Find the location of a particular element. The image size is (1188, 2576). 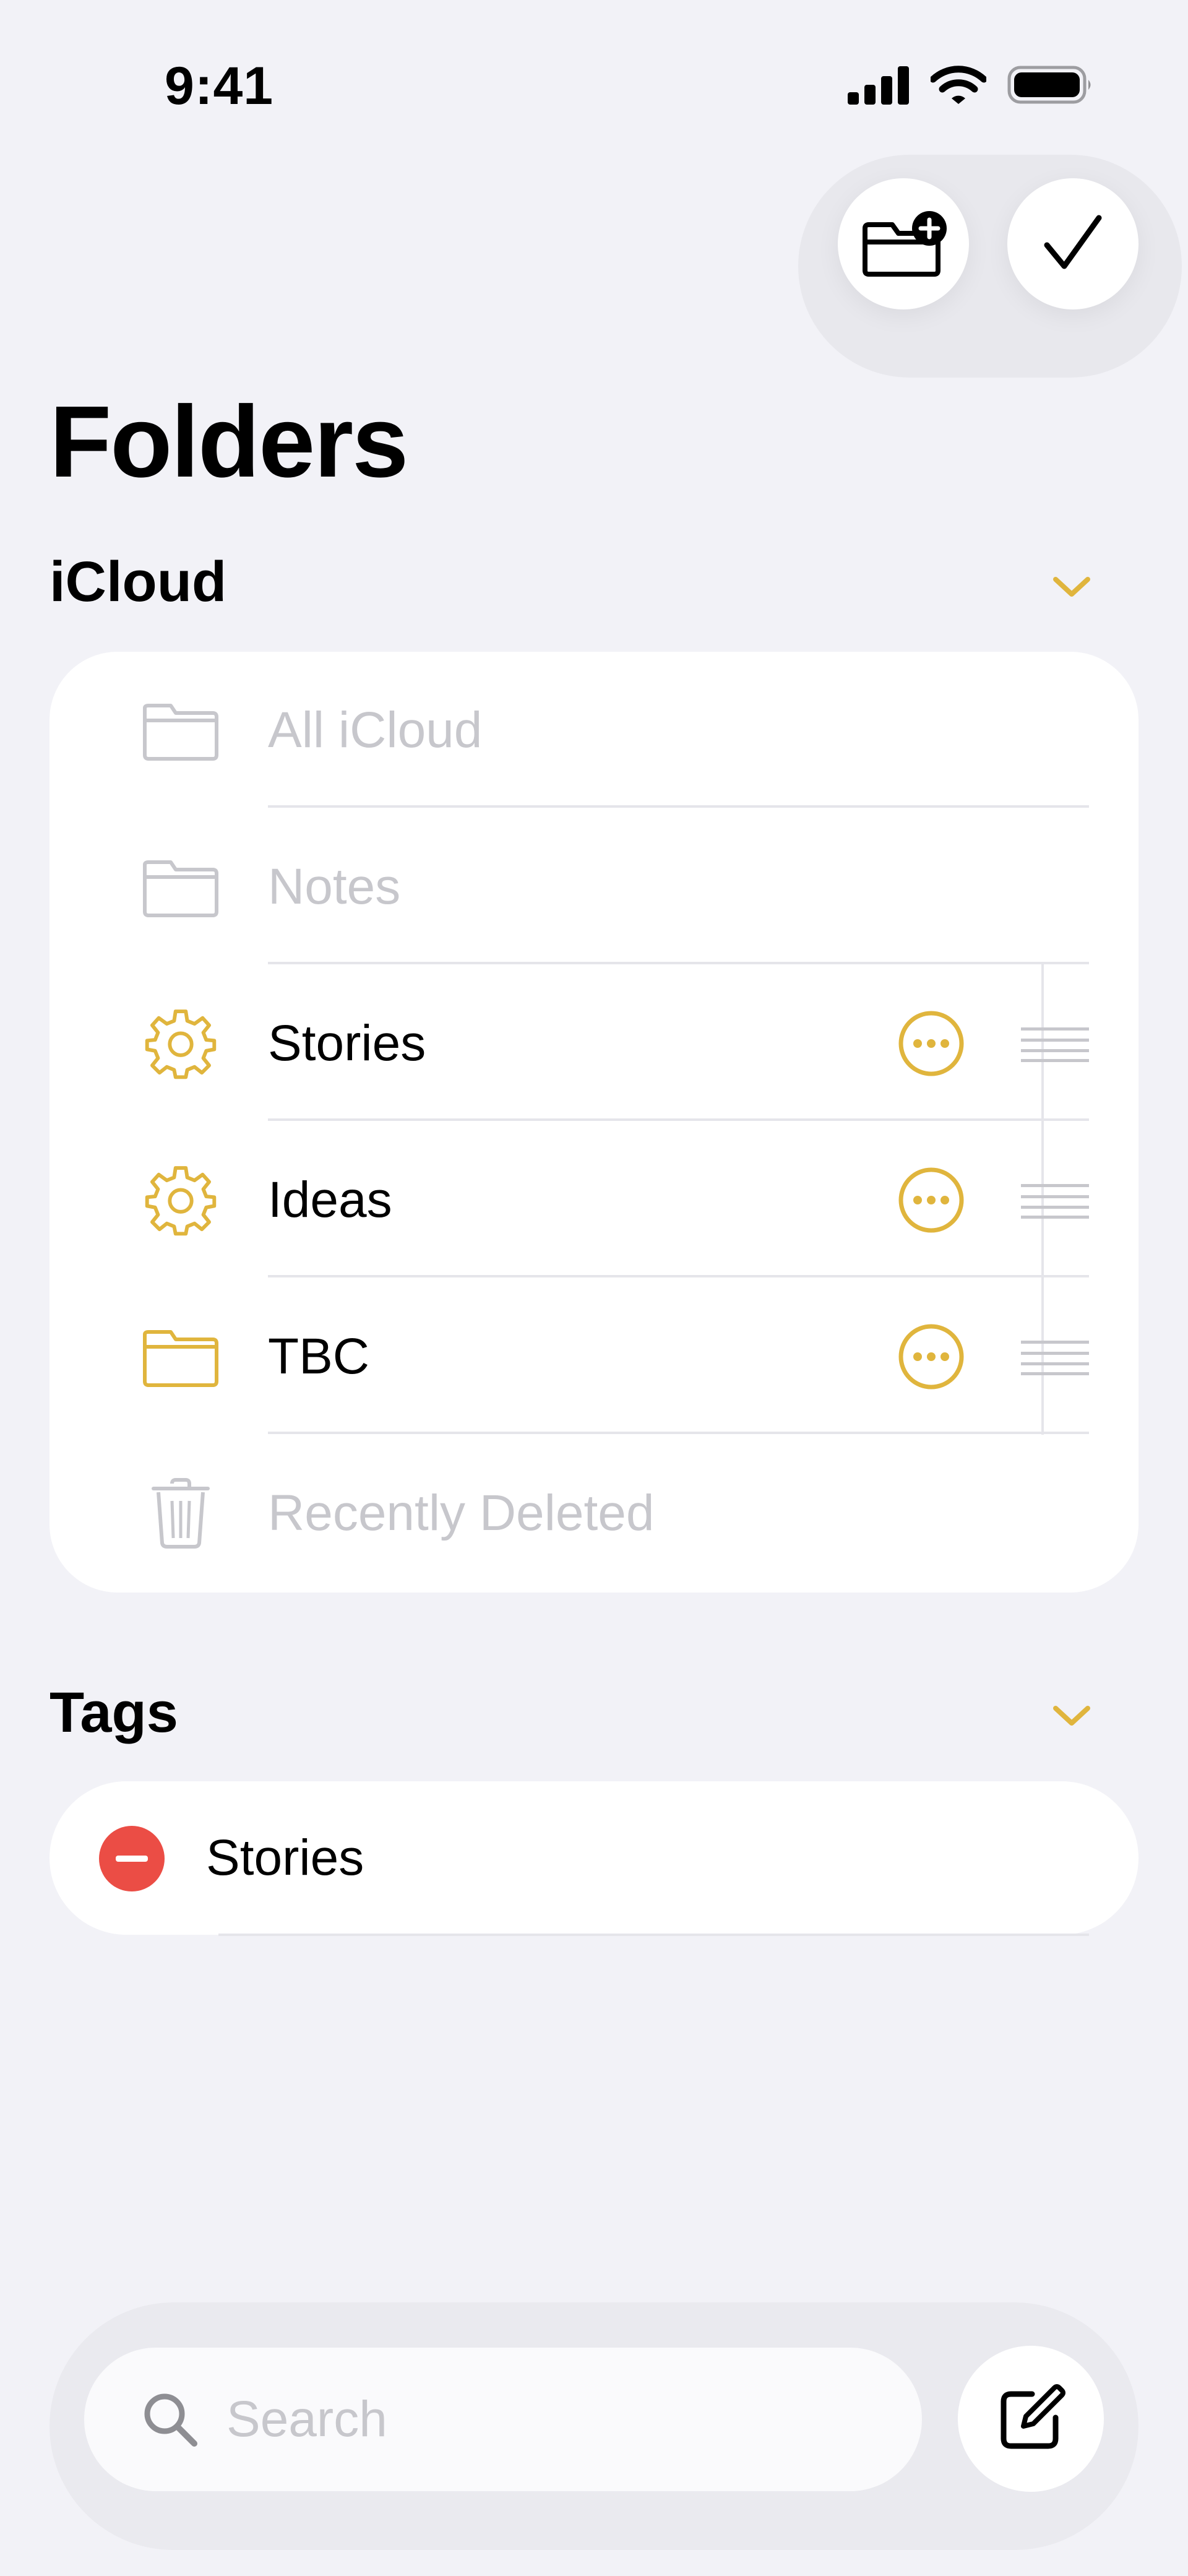

compose-icon is located at coordinates (1033, 2416).